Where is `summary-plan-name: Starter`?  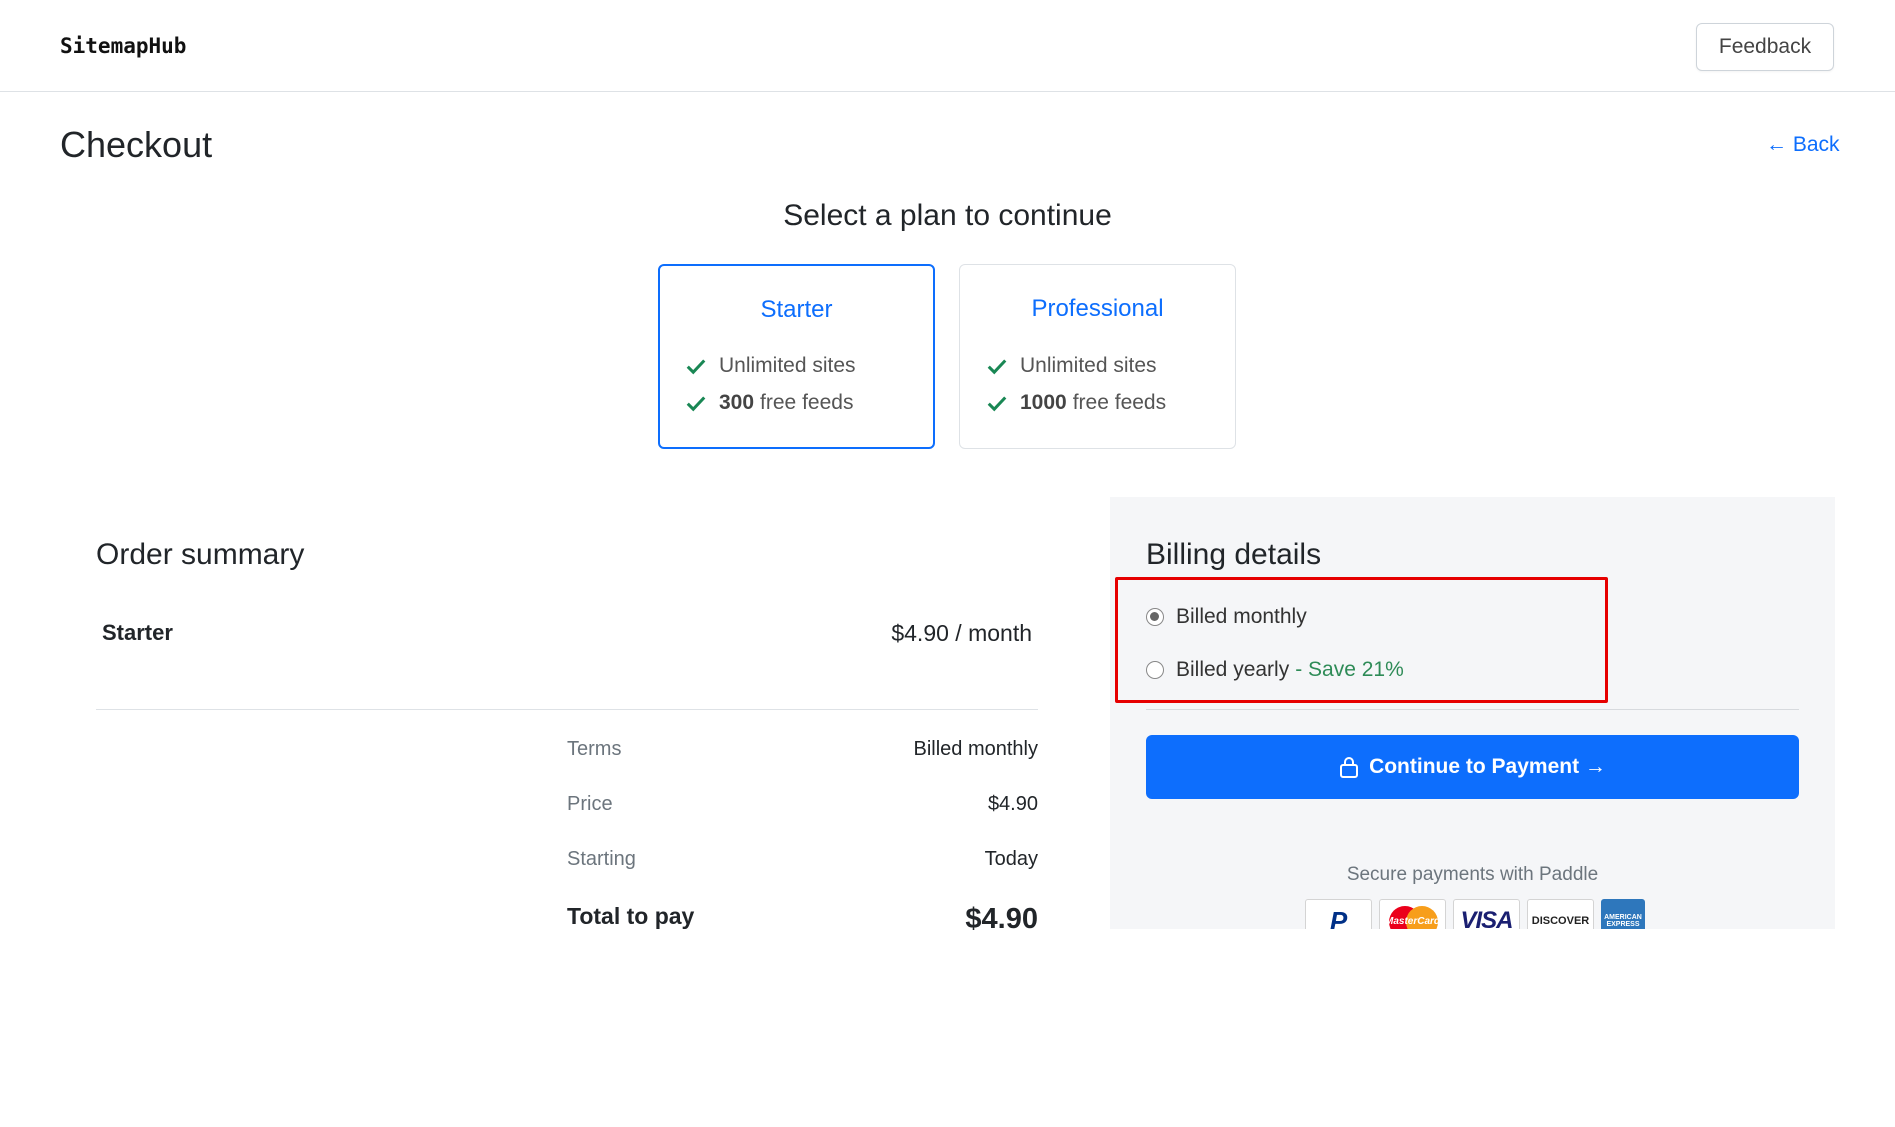
summary-plan-name: Starter is located at coordinates (137, 632).